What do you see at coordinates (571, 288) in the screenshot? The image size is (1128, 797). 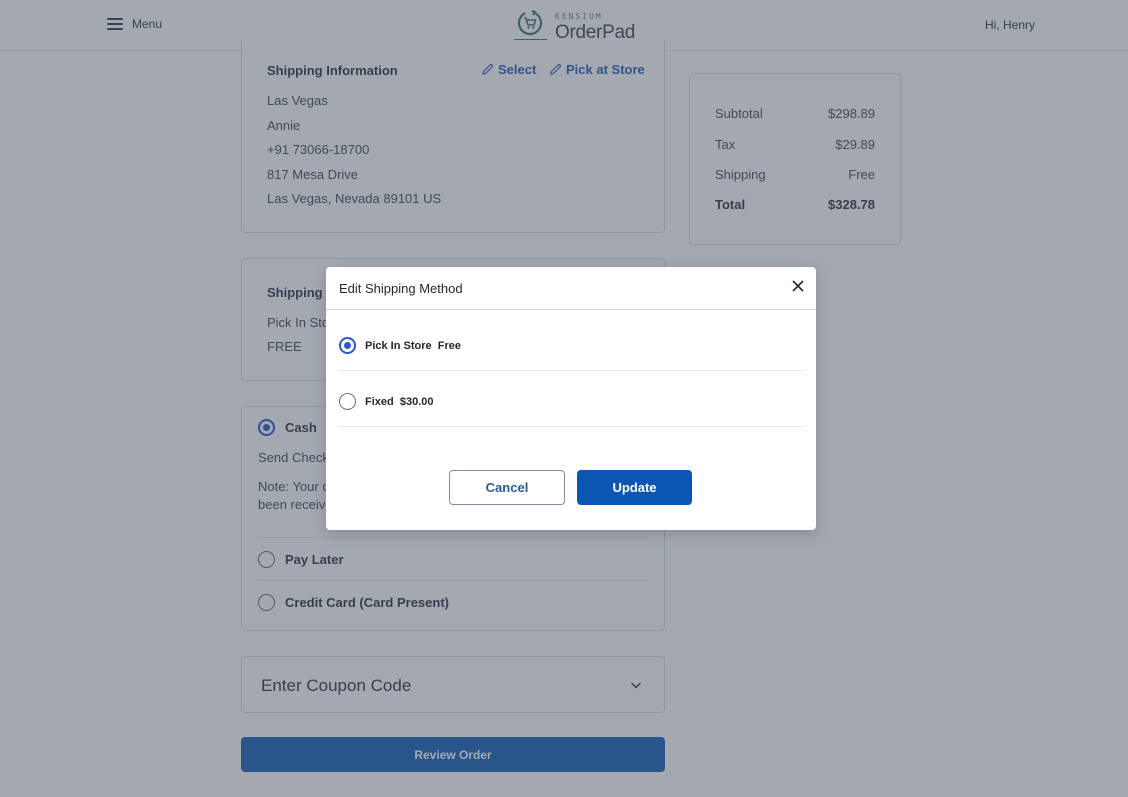 I see `dialog-header: Edit Shipping Method` at bounding box center [571, 288].